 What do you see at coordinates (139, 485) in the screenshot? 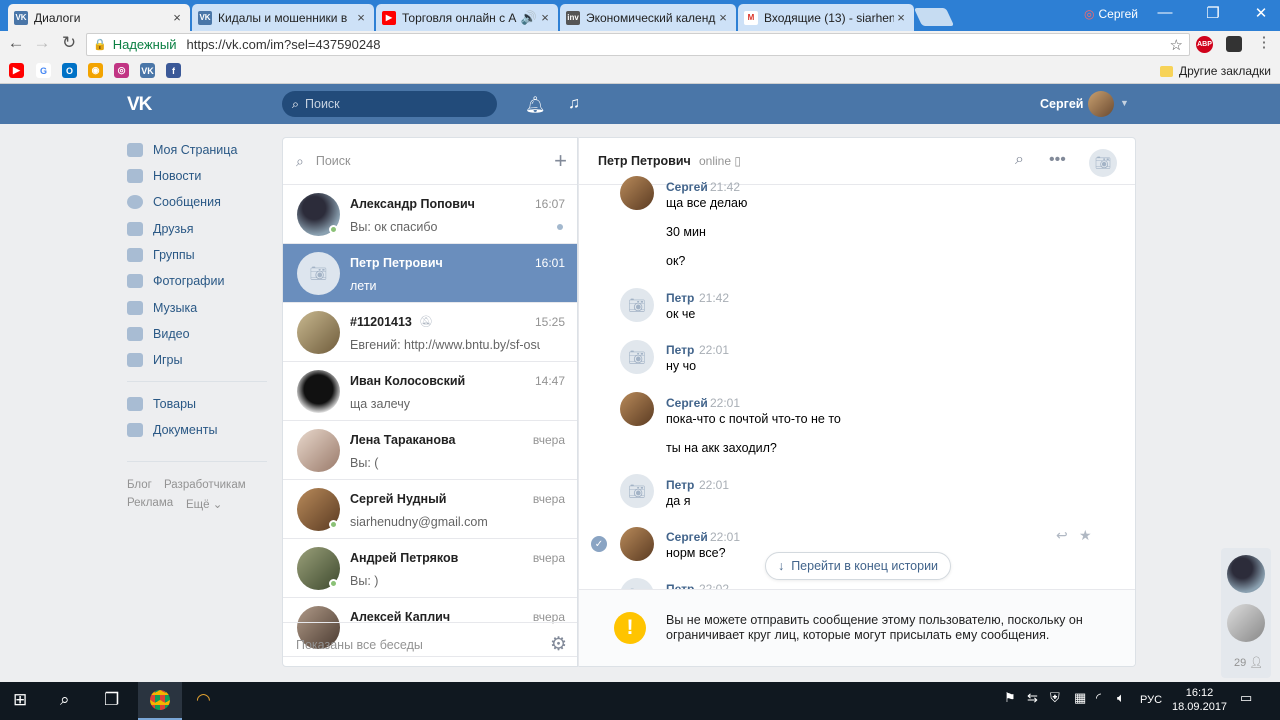
I see `footer-blog-link: Блог` at bounding box center [139, 485].